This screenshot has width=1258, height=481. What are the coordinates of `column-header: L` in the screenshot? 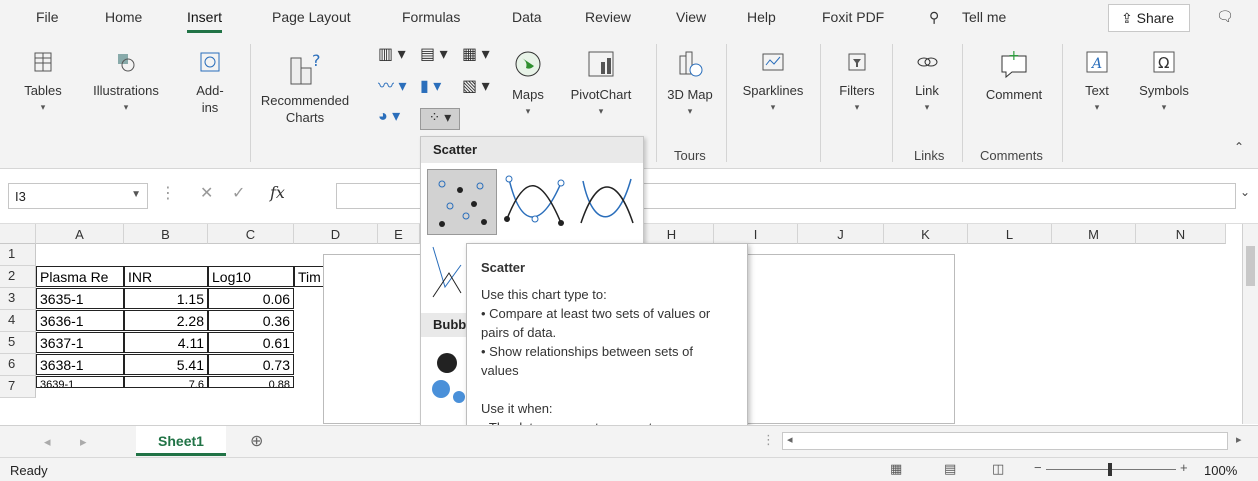 It's located at (1010, 234).